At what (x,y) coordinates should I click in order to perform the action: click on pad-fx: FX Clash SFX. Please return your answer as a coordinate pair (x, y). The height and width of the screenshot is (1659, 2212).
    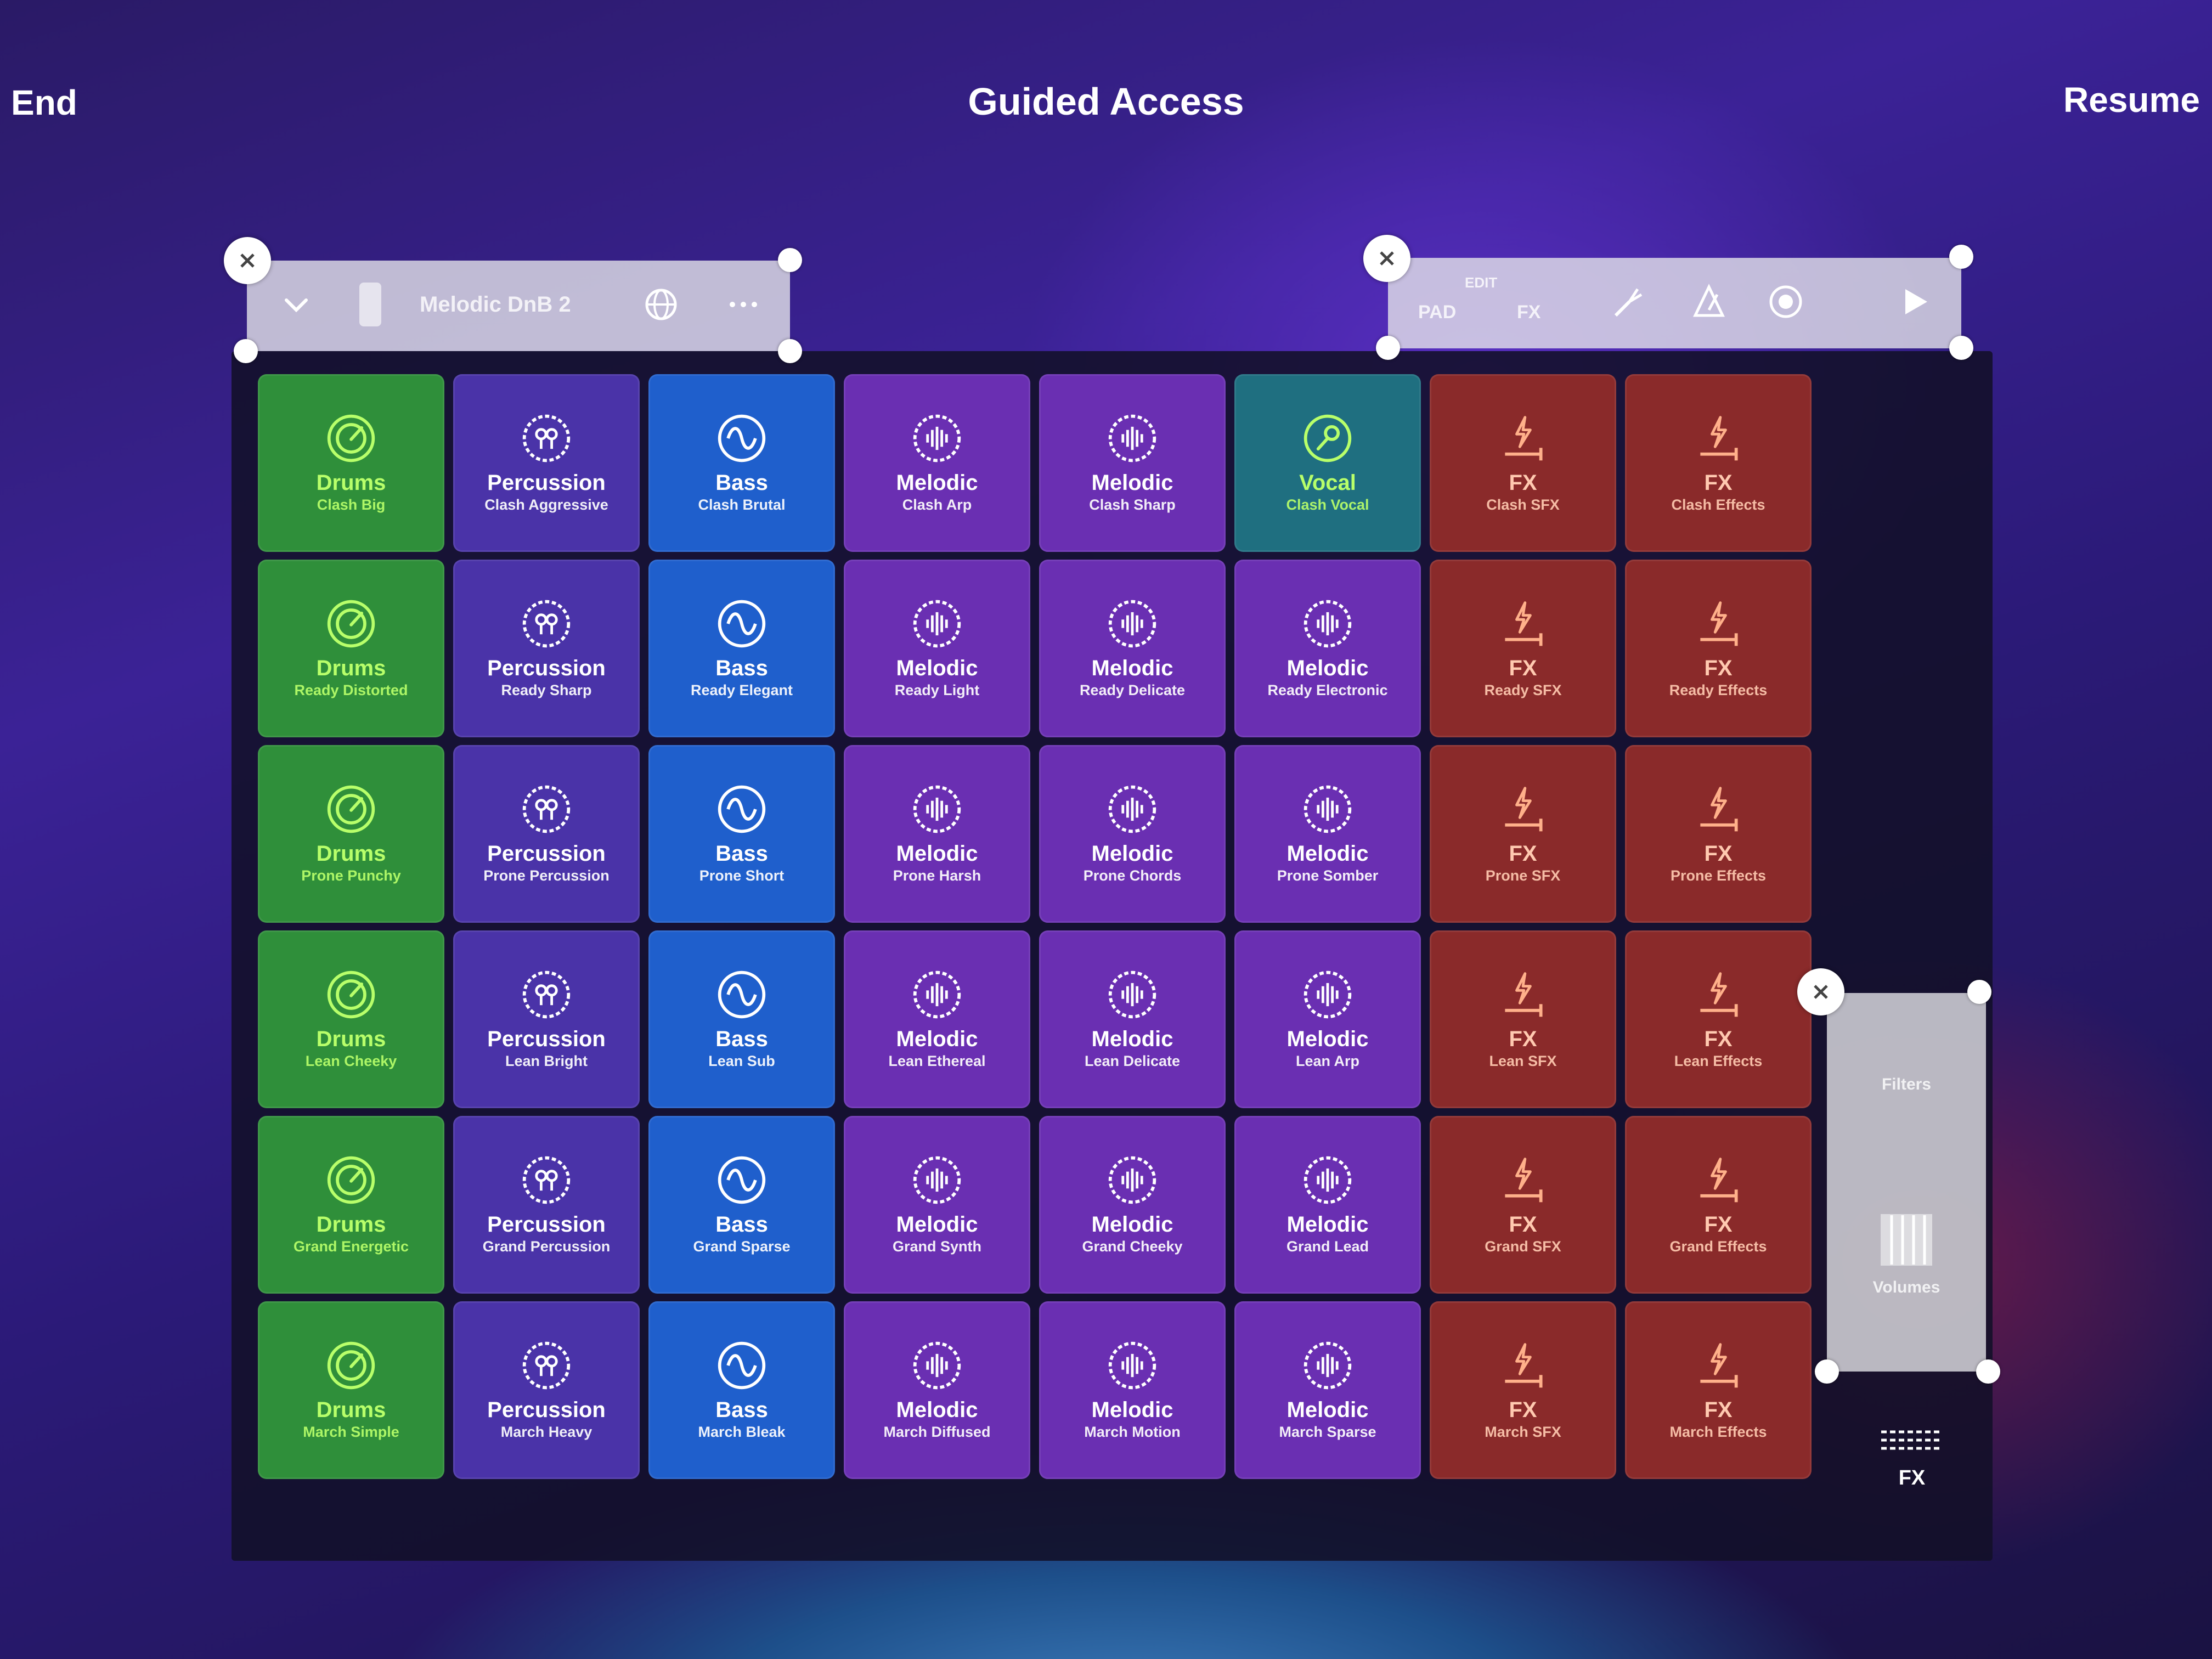
    Looking at the image, I should click on (1523, 463).